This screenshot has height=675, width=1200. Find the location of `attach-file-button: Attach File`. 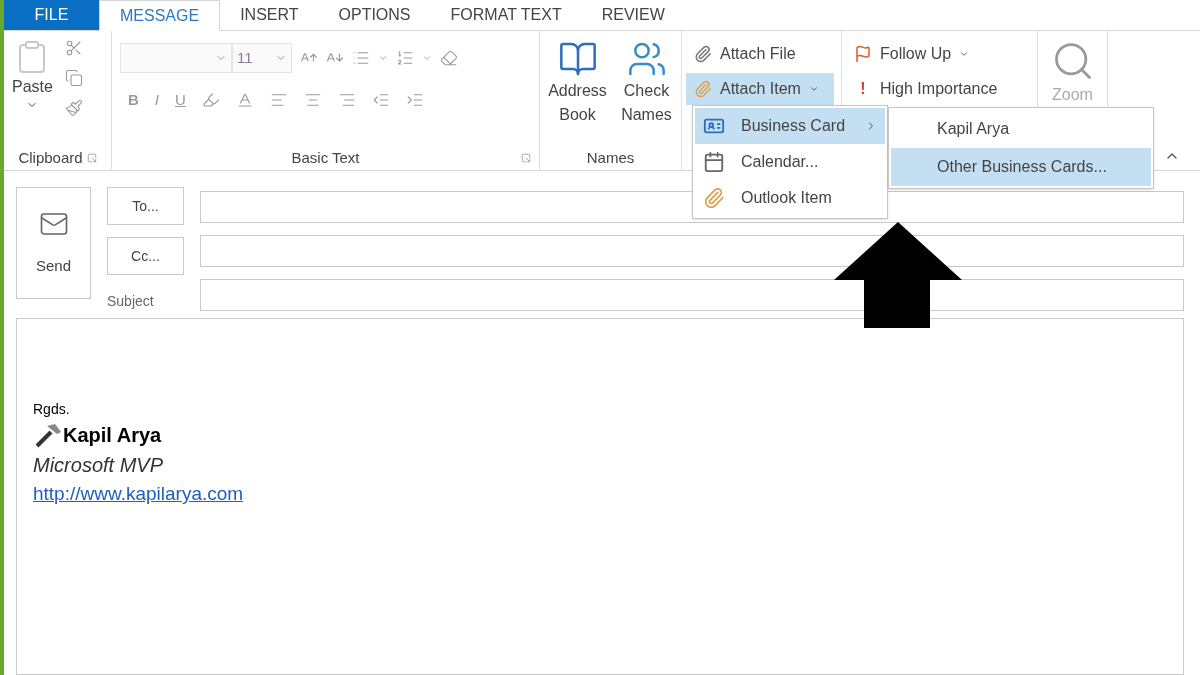

attach-file-button: Attach File is located at coordinates (761, 54).